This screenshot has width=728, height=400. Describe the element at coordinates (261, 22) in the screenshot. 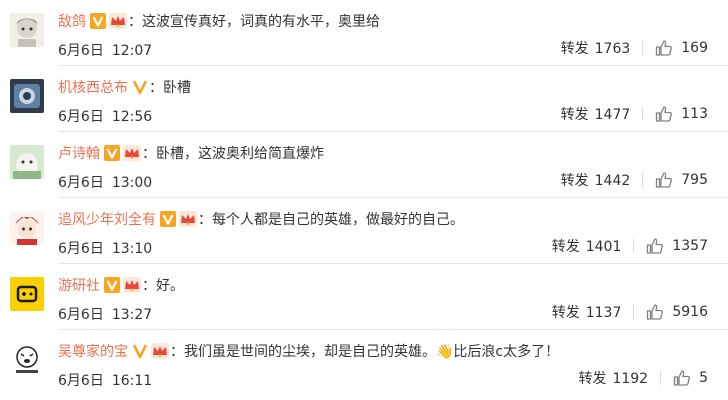

I see `comment-text: 这波宣传真好，词真的有水平，奥里给` at that location.